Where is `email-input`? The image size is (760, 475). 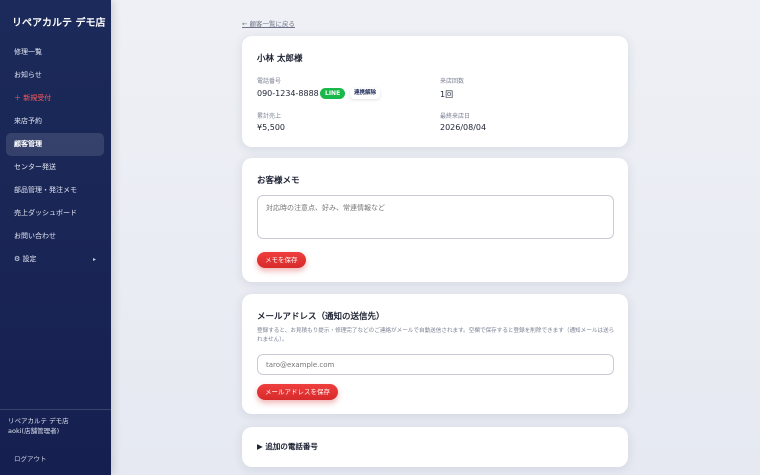
email-input is located at coordinates (435, 364).